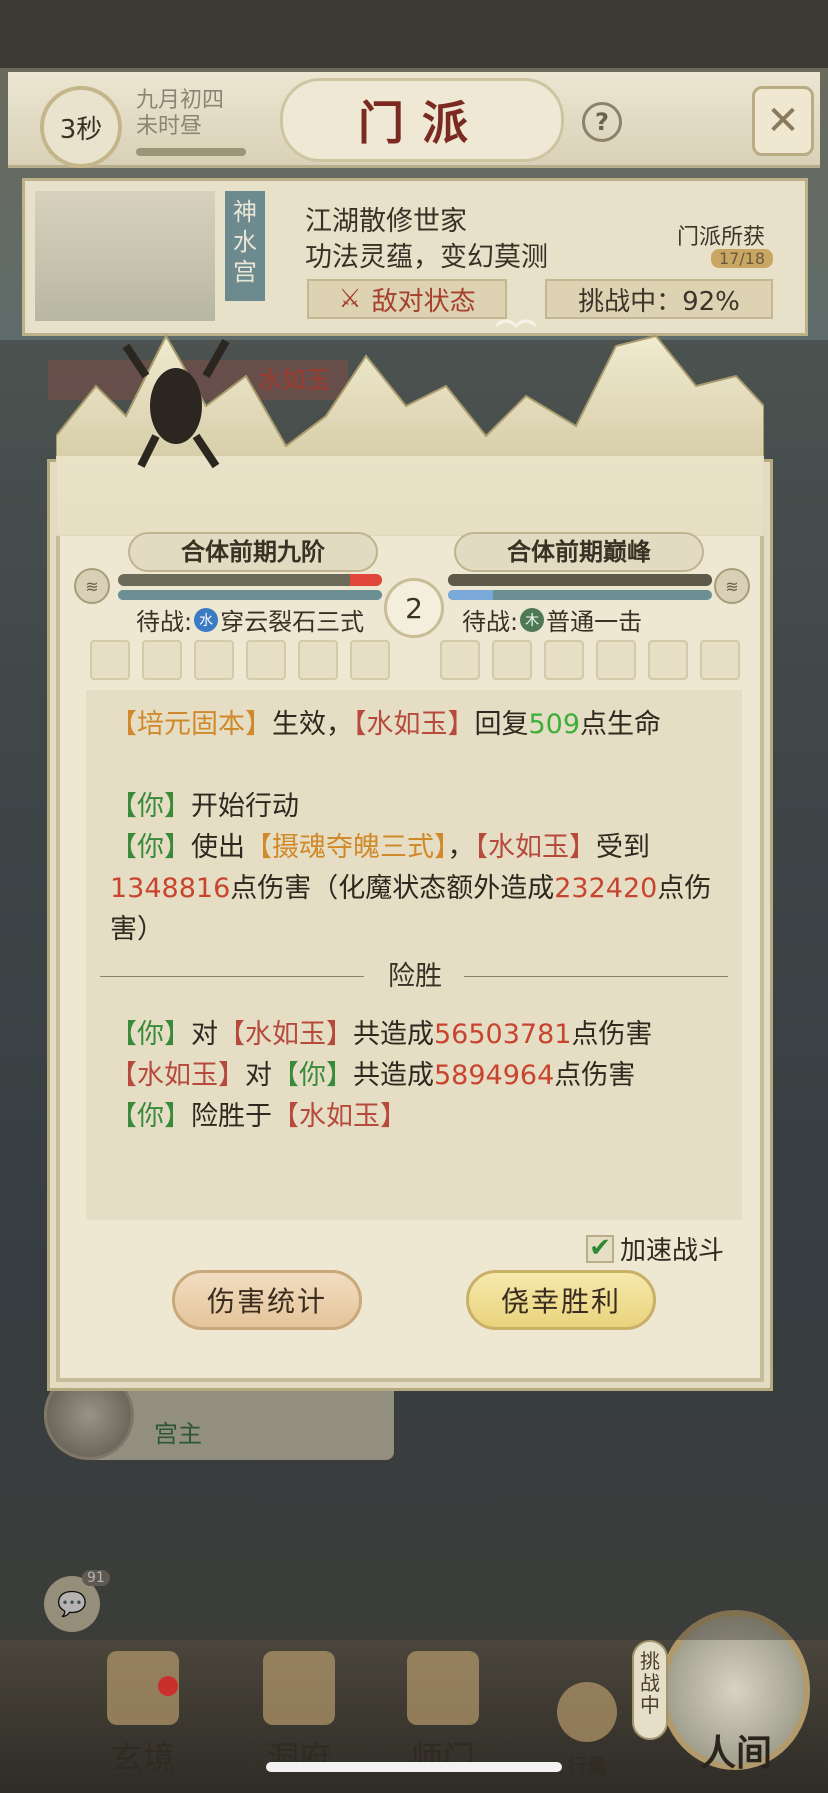 Image resolution: width=828 pixels, height=1793 pixels. I want to click on sect-description-1: 江湖散修世家, so click(386, 221).